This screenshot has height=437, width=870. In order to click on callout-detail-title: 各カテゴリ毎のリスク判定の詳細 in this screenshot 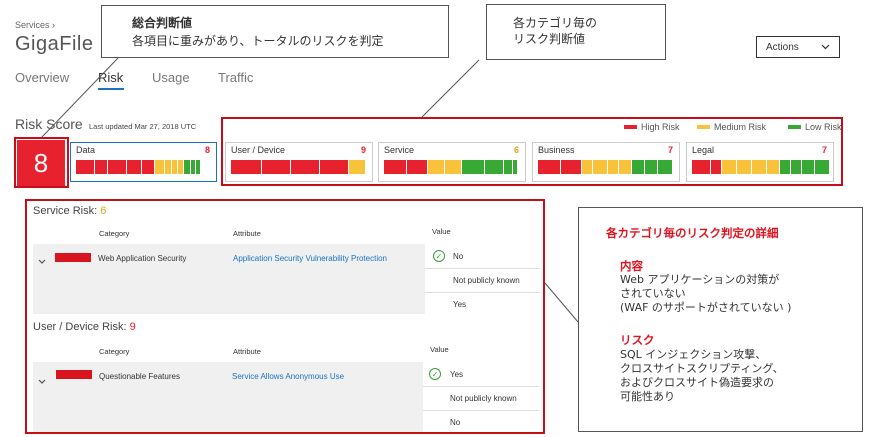, I will do `click(692, 233)`.